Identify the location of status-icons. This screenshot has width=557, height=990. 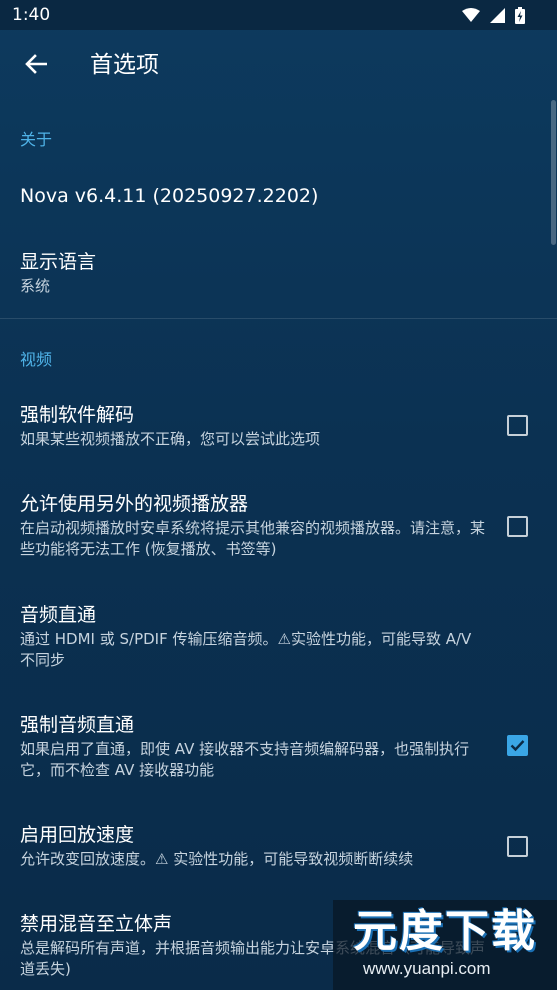
(493, 15).